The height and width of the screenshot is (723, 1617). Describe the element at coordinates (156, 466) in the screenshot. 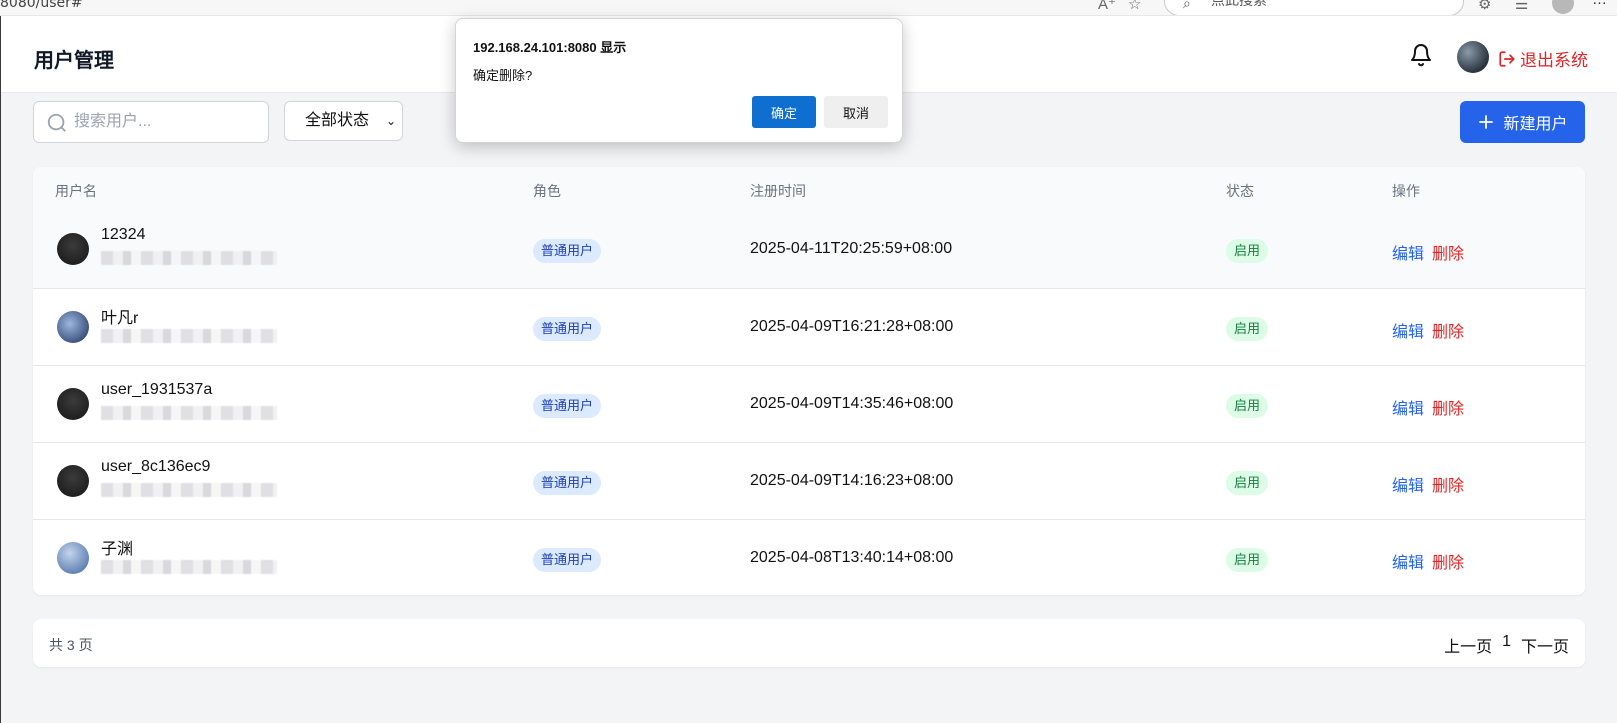

I see `username: user_8c136ec9` at that location.